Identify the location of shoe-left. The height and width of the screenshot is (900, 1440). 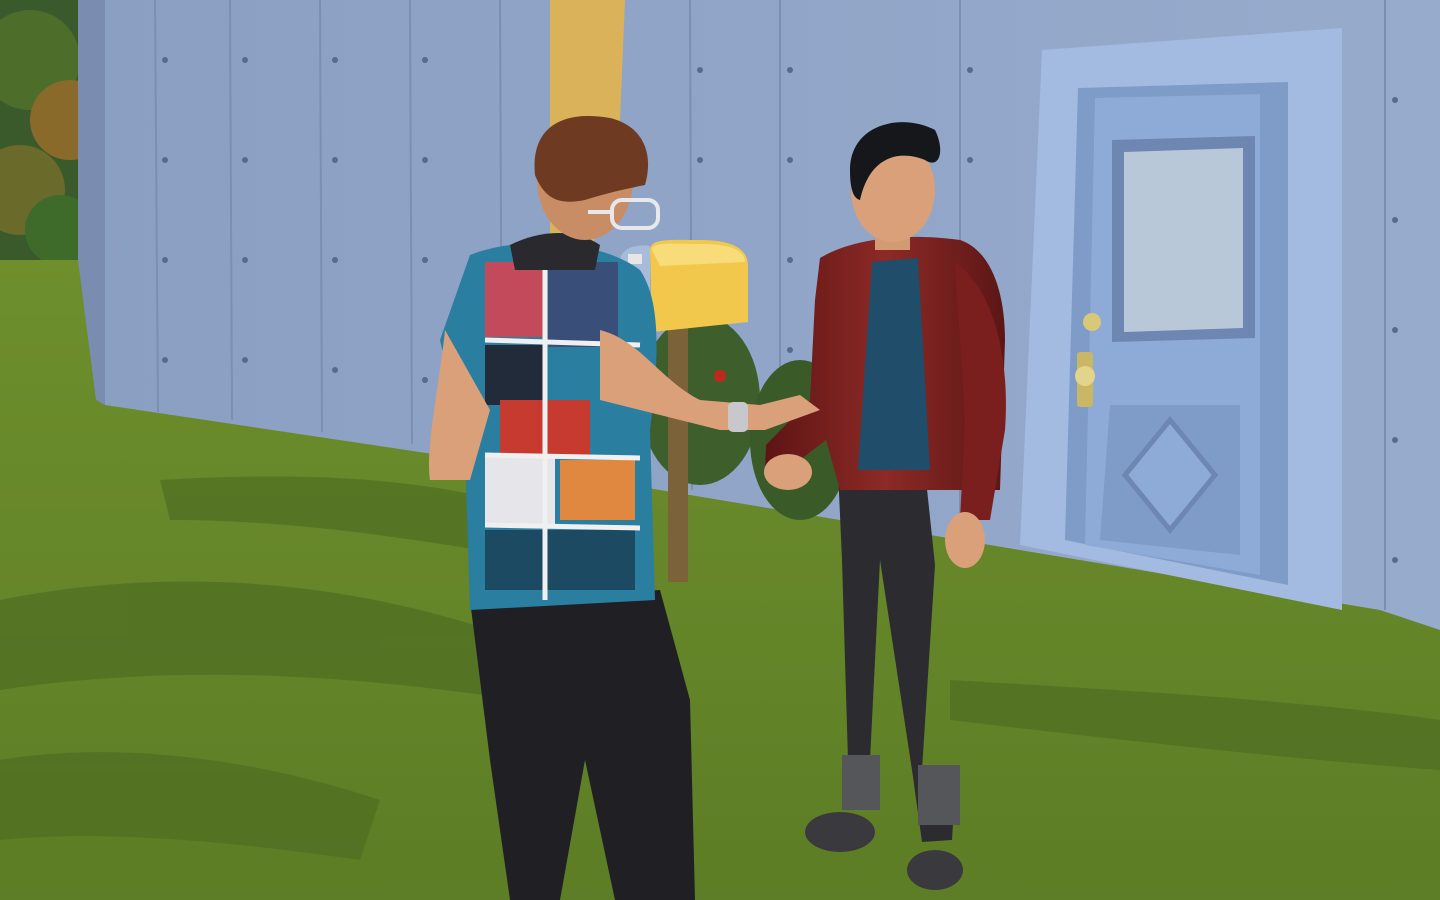
(840, 832).